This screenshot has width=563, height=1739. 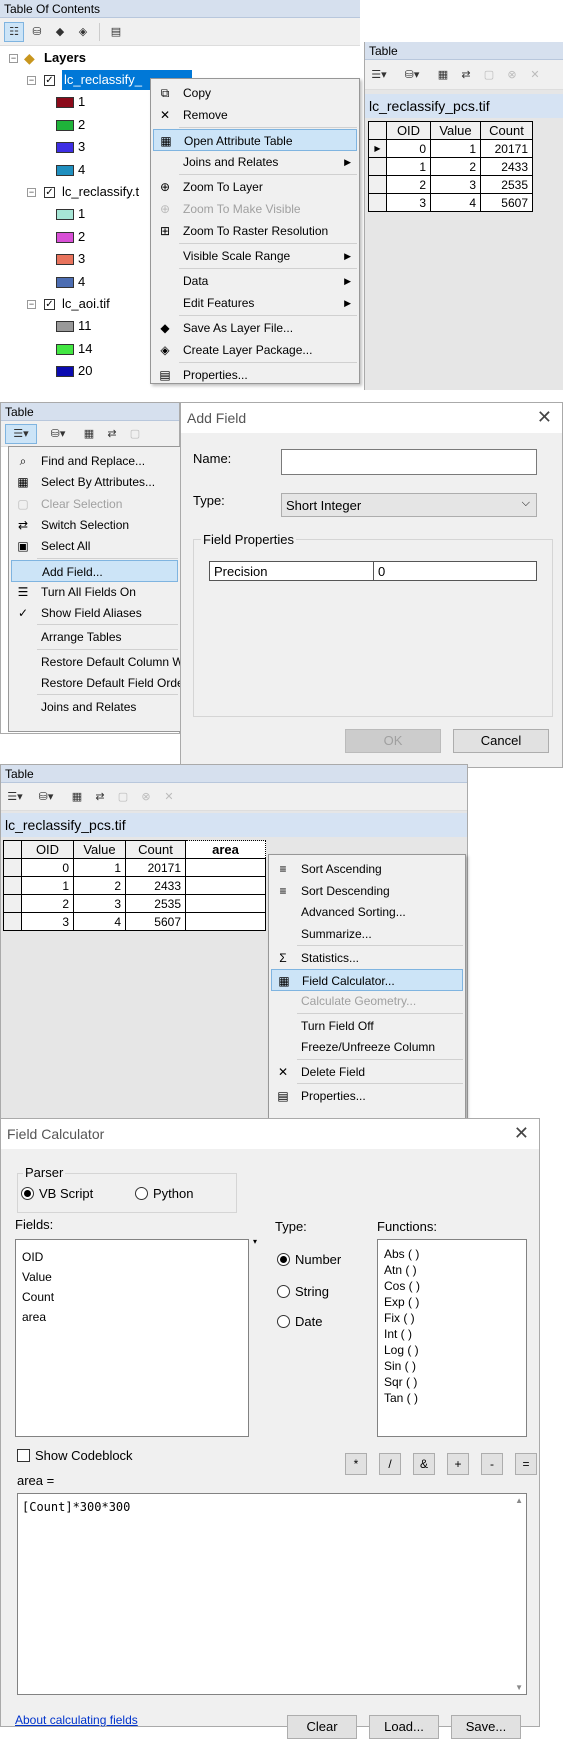 What do you see at coordinates (94, 592) in the screenshot?
I see `menu-item: ☰ Turn All Fields On` at bounding box center [94, 592].